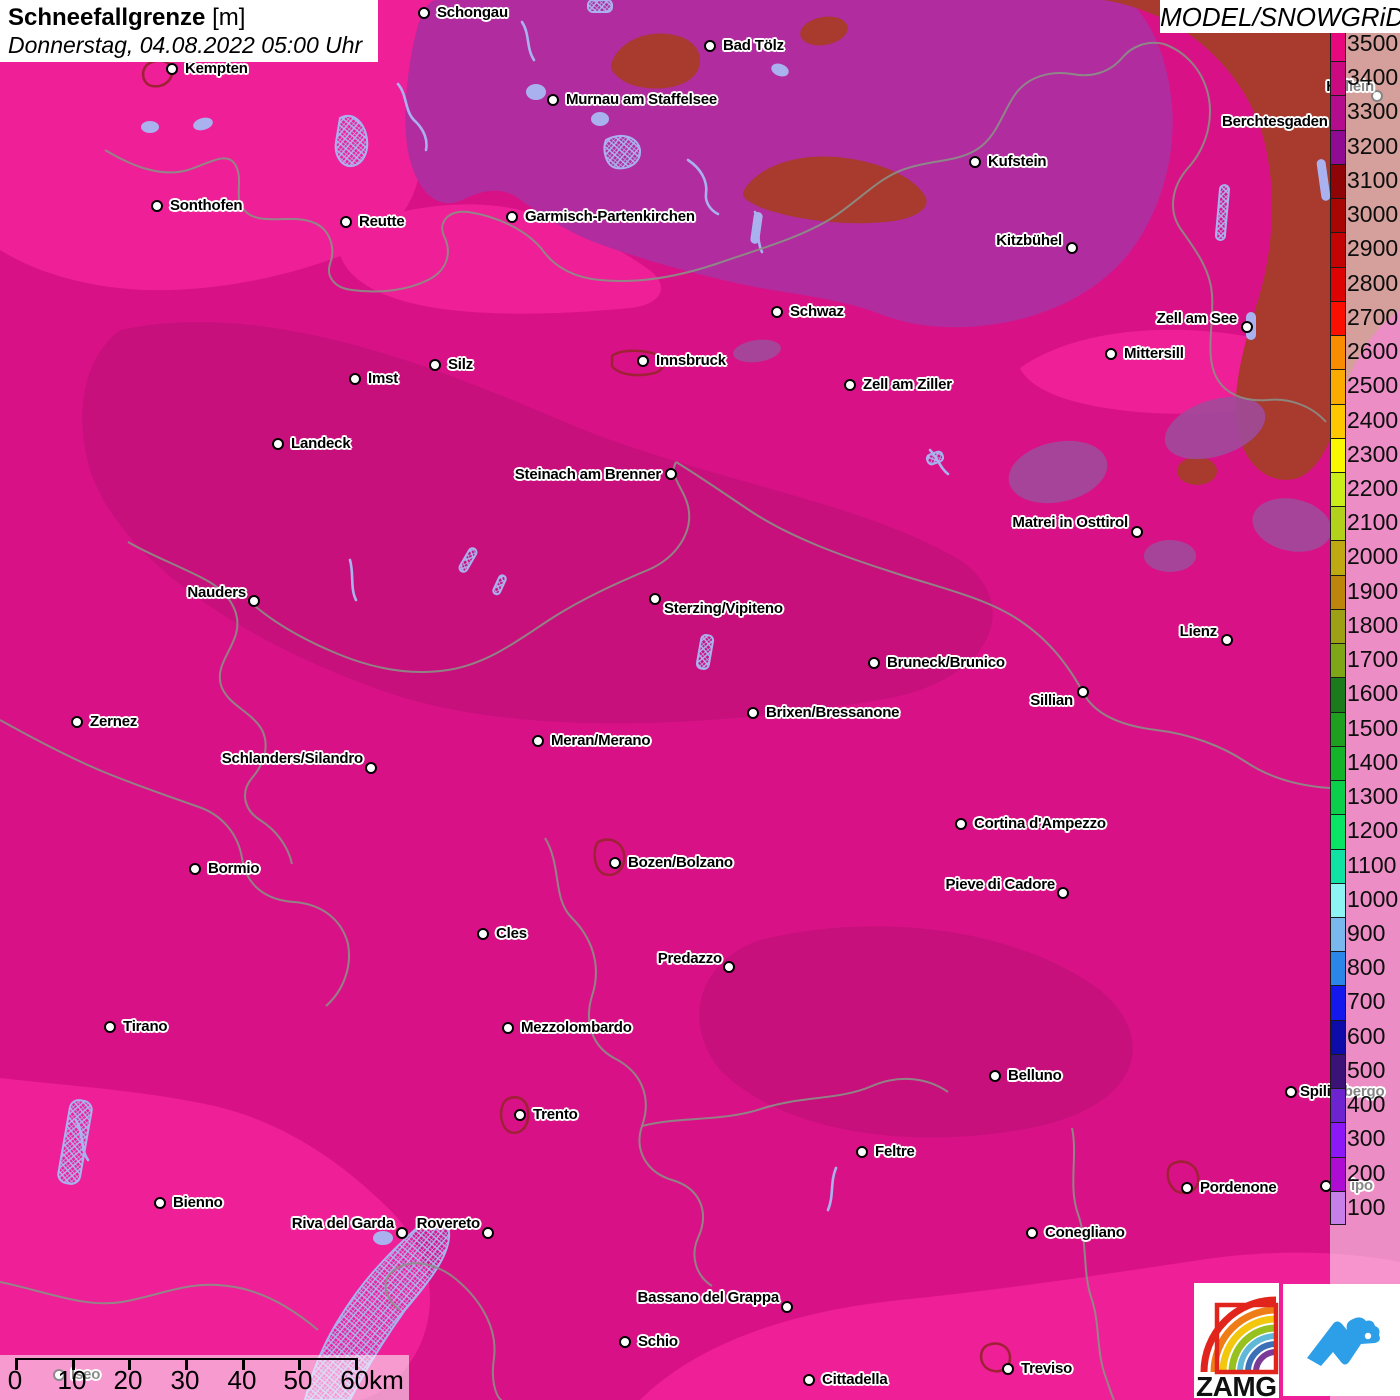 The height and width of the screenshot is (1400, 1400). I want to click on city-label: Zernez, so click(114, 721).